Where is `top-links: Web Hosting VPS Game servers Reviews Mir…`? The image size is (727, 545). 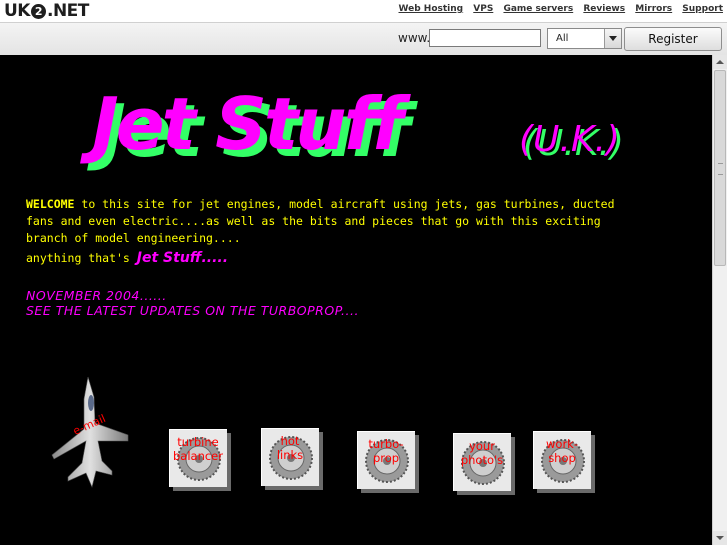
top-links: Web Hosting VPS Game servers Reviews Mir… is located at coordinates (557, 9).